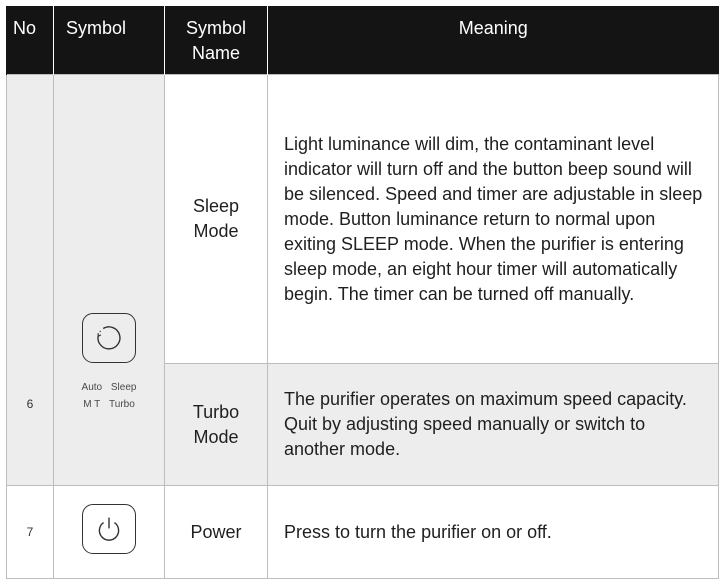  What do you see at coordinates (30, 532) in the screenshot?
I see `row-number: 7` at bounding box center [30, 532].